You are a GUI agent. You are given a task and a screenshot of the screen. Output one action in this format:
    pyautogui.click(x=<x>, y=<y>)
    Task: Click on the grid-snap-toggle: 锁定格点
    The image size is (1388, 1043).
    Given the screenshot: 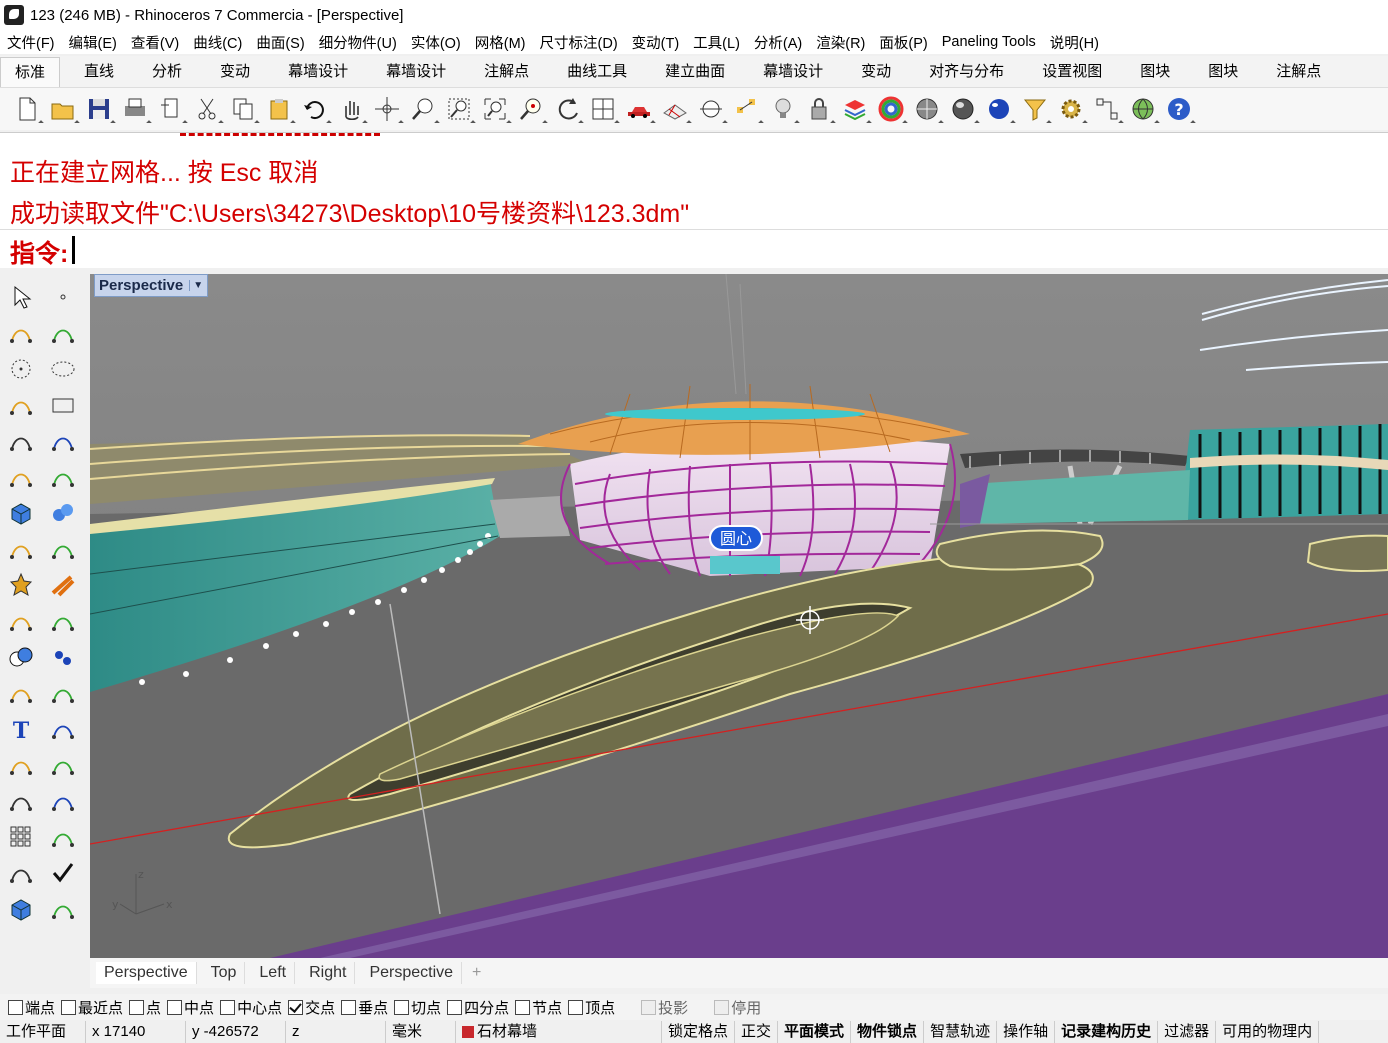 What is the action you would take?
    pyautogui.click(x=699, y=1032)
    